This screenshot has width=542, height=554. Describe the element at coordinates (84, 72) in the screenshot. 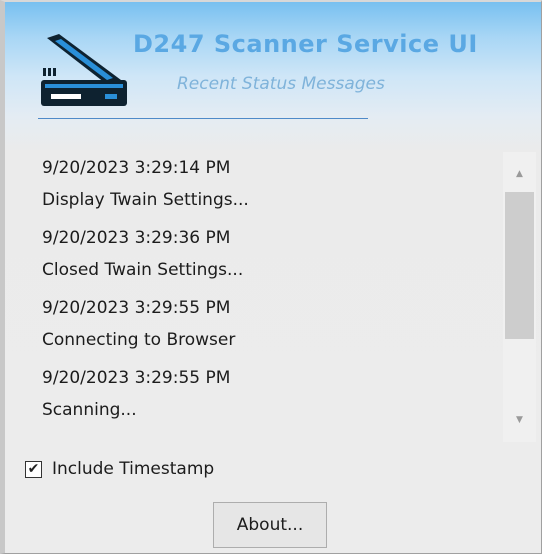

I see `scanner-icon` at that location.